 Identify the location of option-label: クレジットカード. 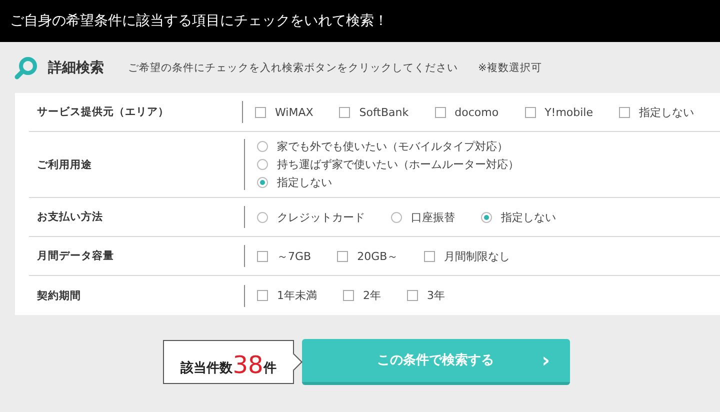
(321, 217).